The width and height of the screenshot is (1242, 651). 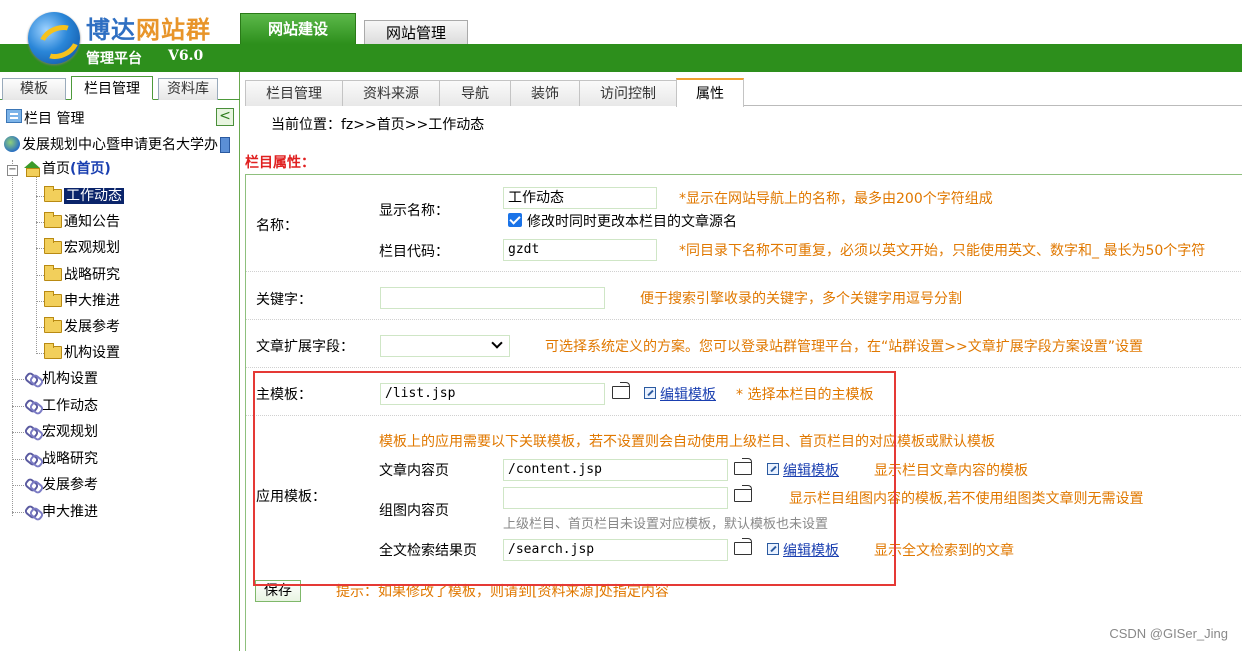 I want to click on main-template-label: 主模板：, so click(x=284, y=395).